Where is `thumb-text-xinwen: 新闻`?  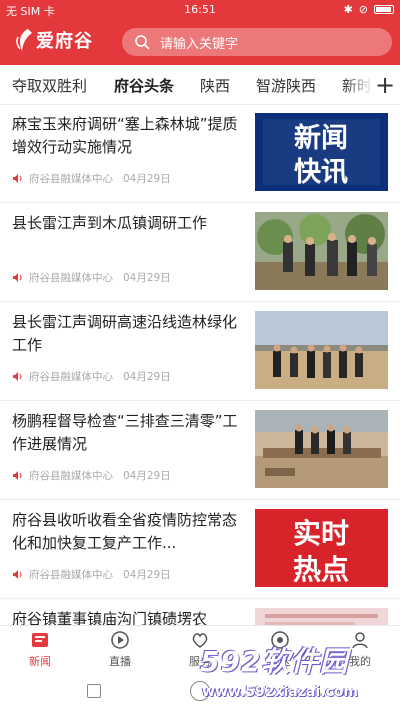 thumb-text-xinwen: 新闻 is located at coordinates (321, 138).